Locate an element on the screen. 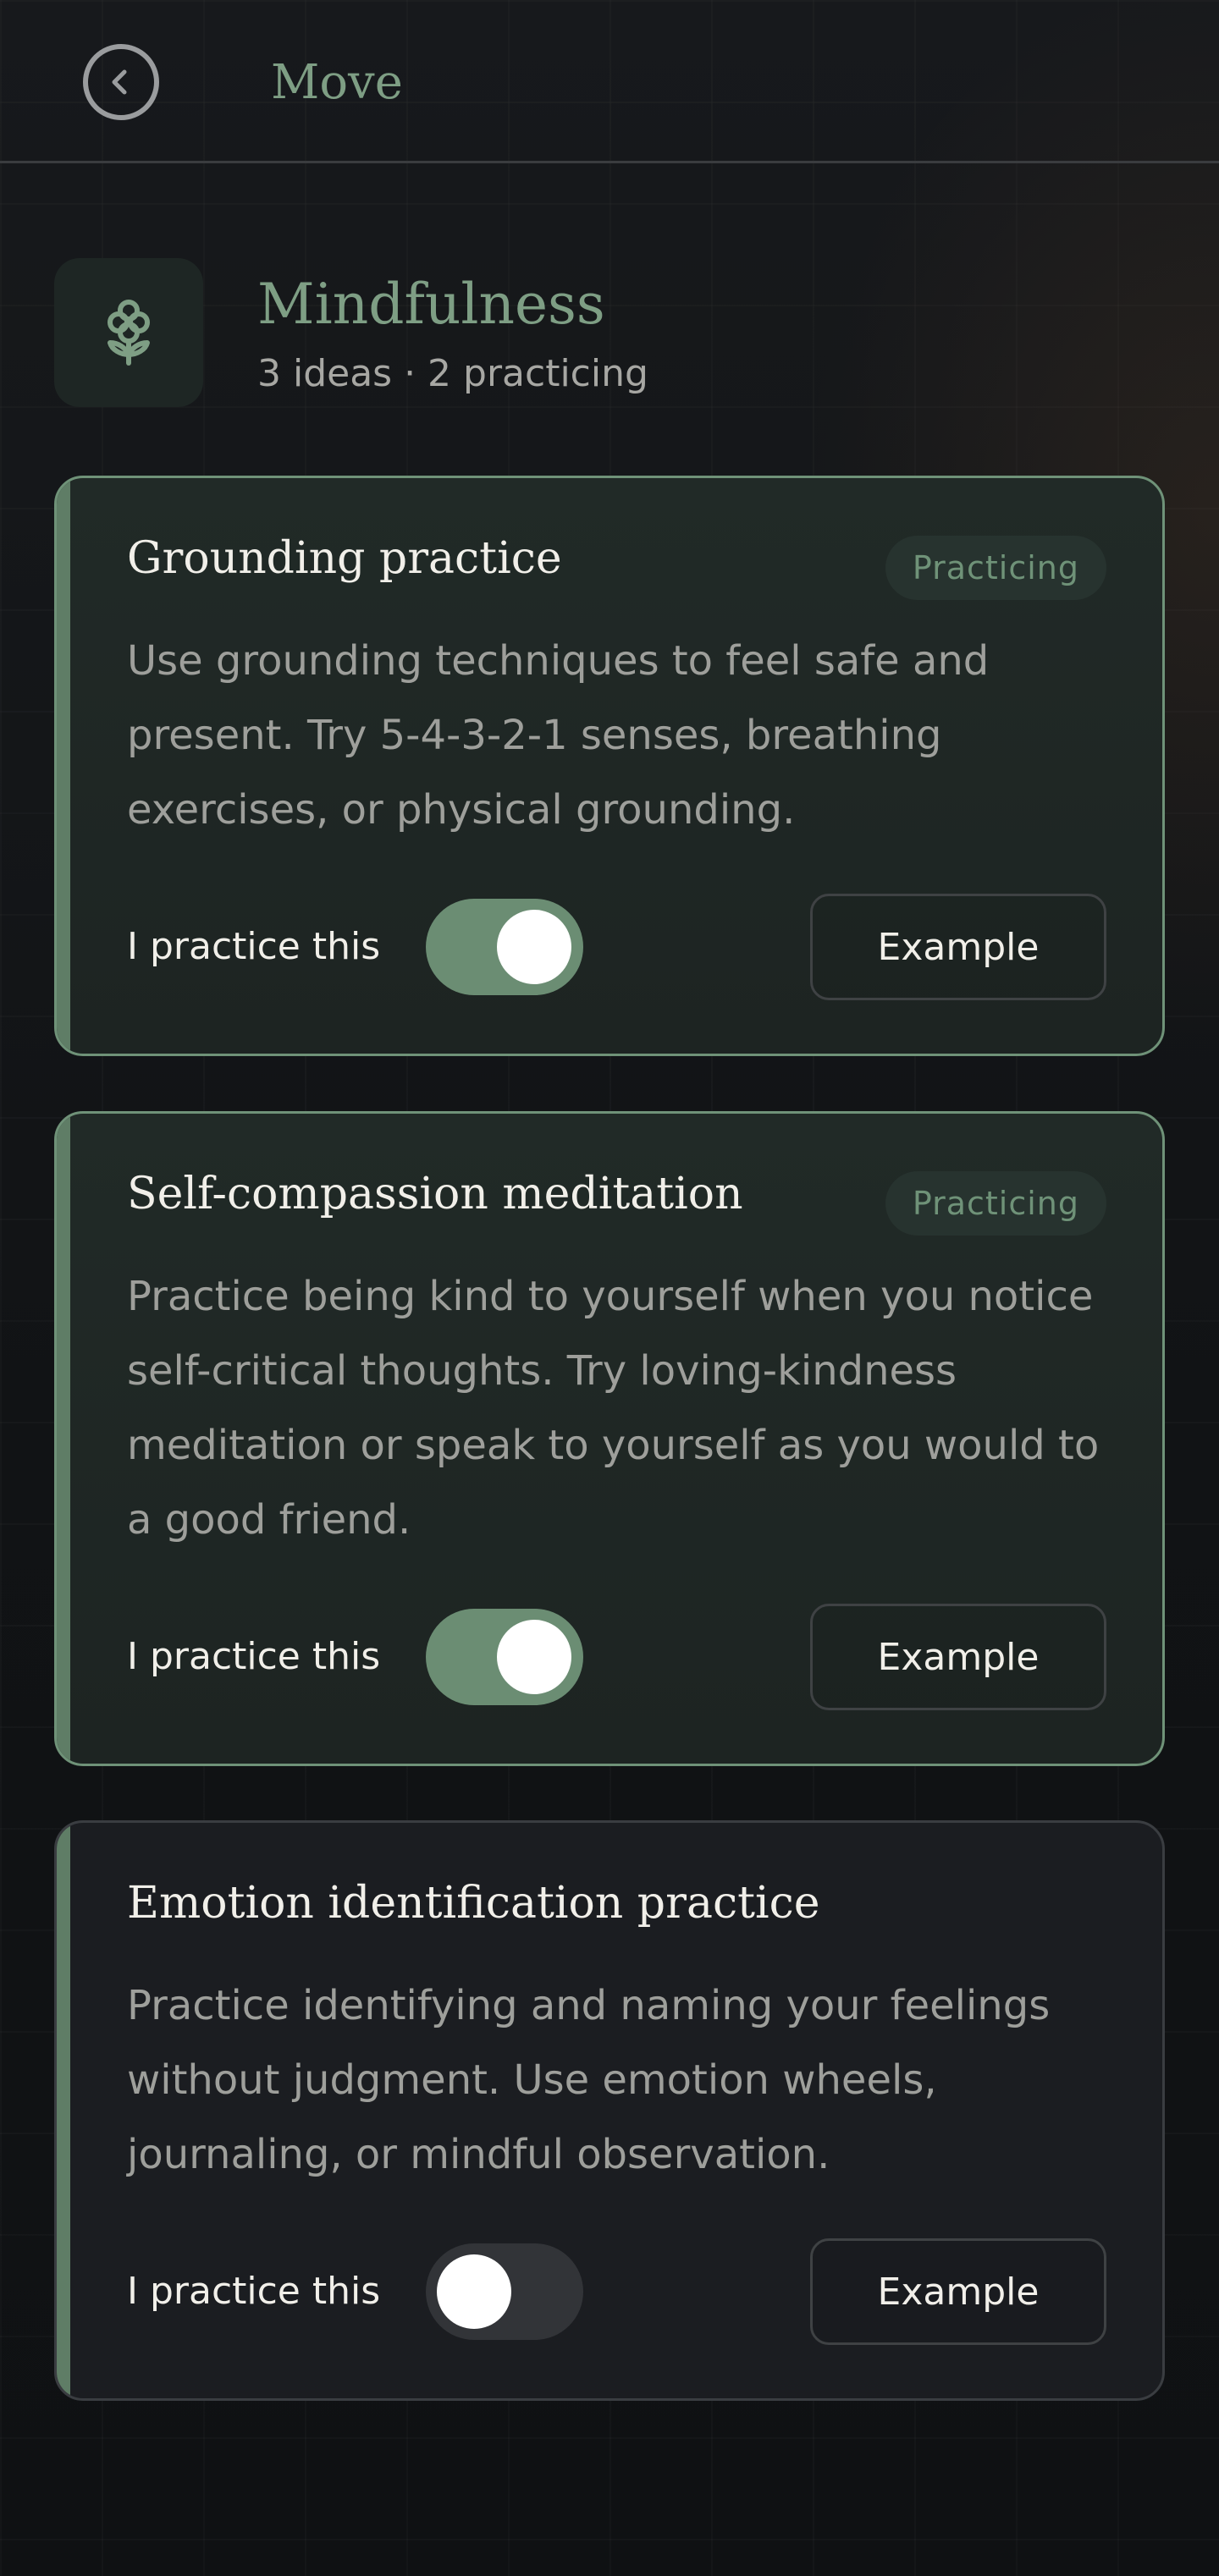 This screenshot has height=2576, width=1219. chevron-left-icon is located at coordinates (119, 82).